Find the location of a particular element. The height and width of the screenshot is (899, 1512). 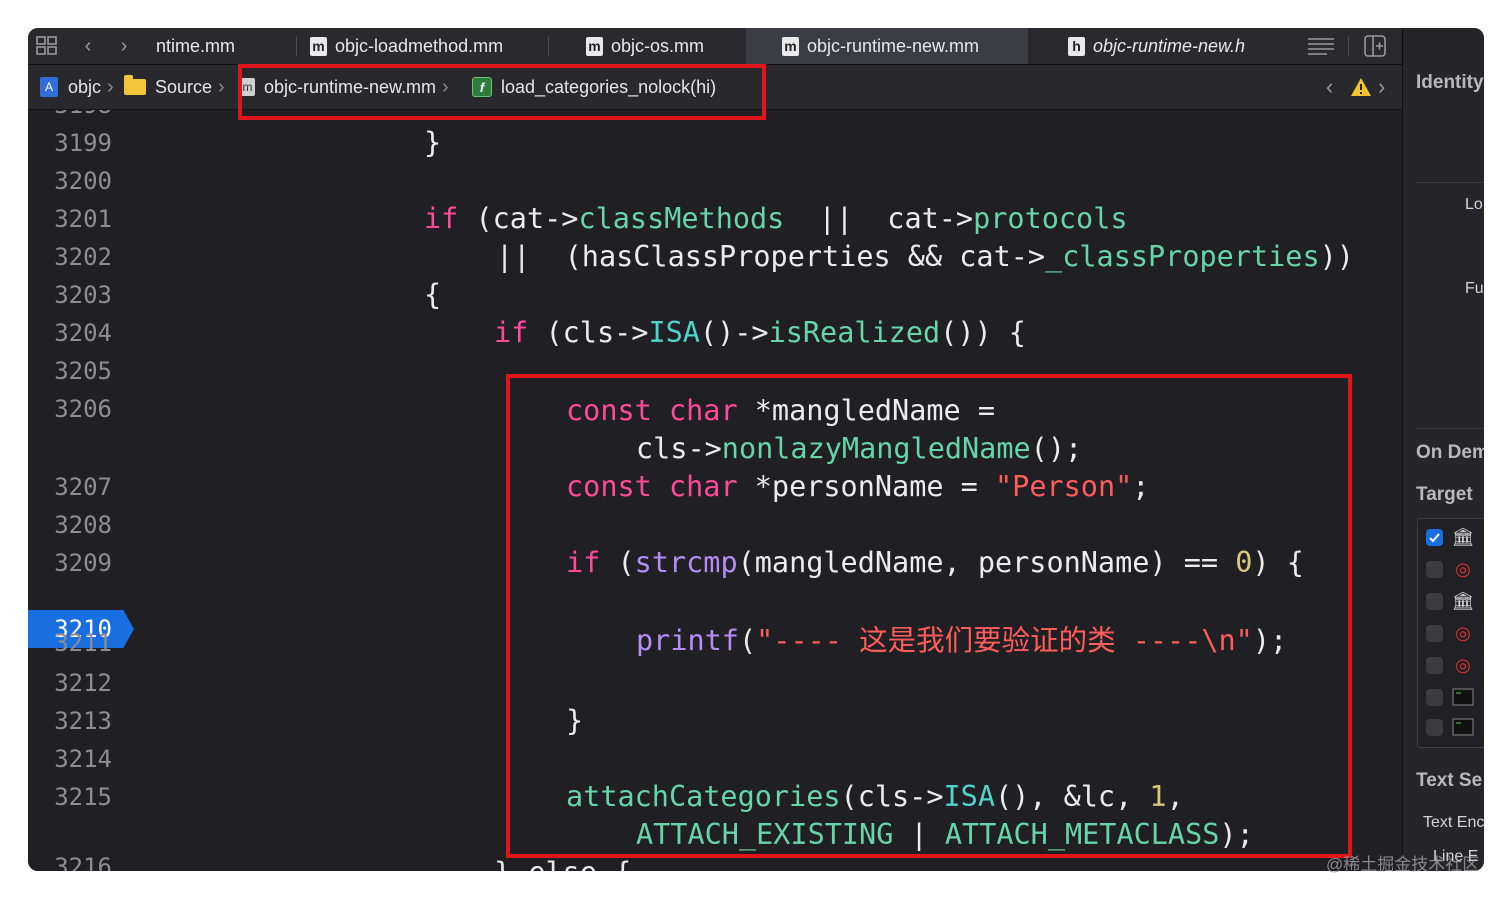

code-line: { is located at coordinates (433, 294).